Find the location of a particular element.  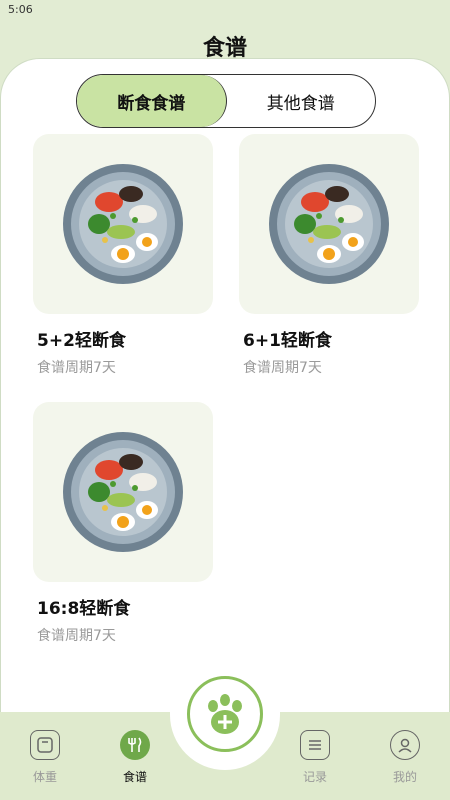

paw-add-icon is located at coordinates (225, 714).